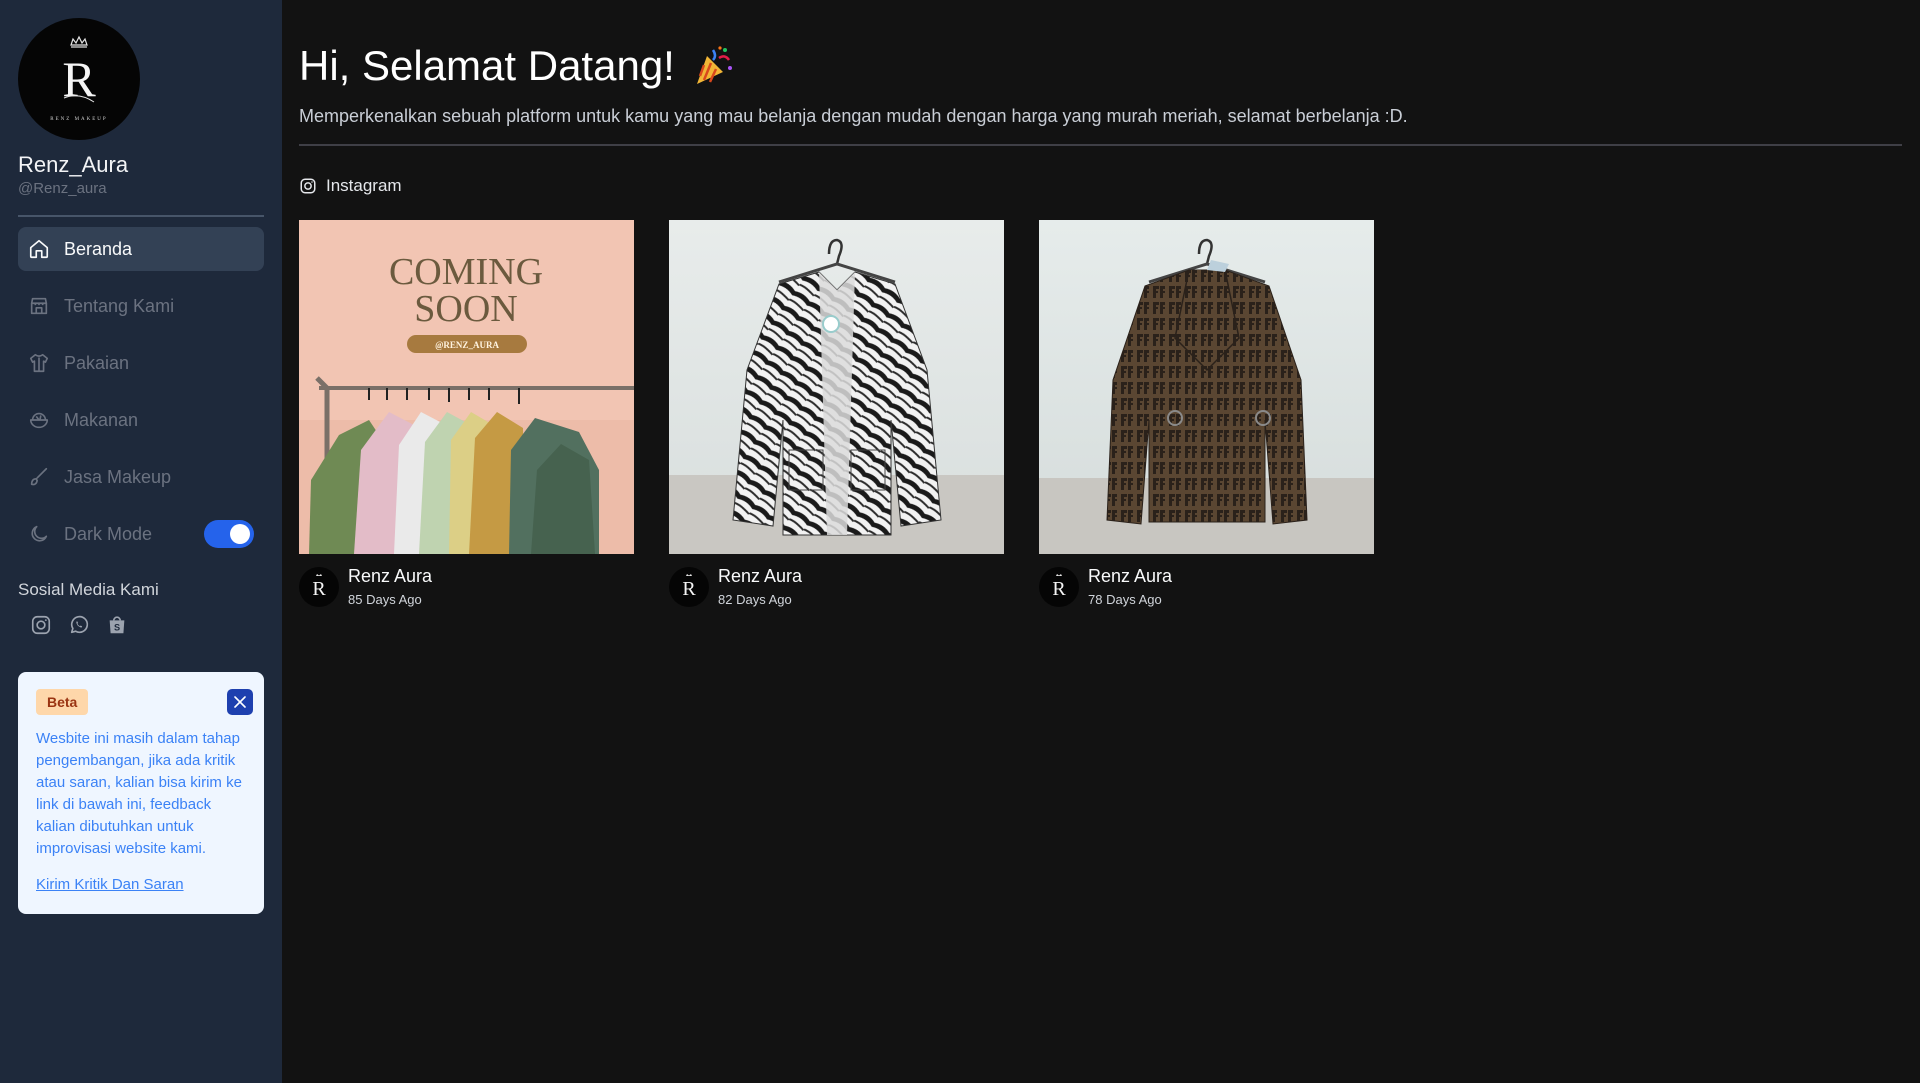  What do you see at coordinates (836, 387) in the screenshot?
I see `post-image-zebra-cardigan` at bounding box center [836, 387].